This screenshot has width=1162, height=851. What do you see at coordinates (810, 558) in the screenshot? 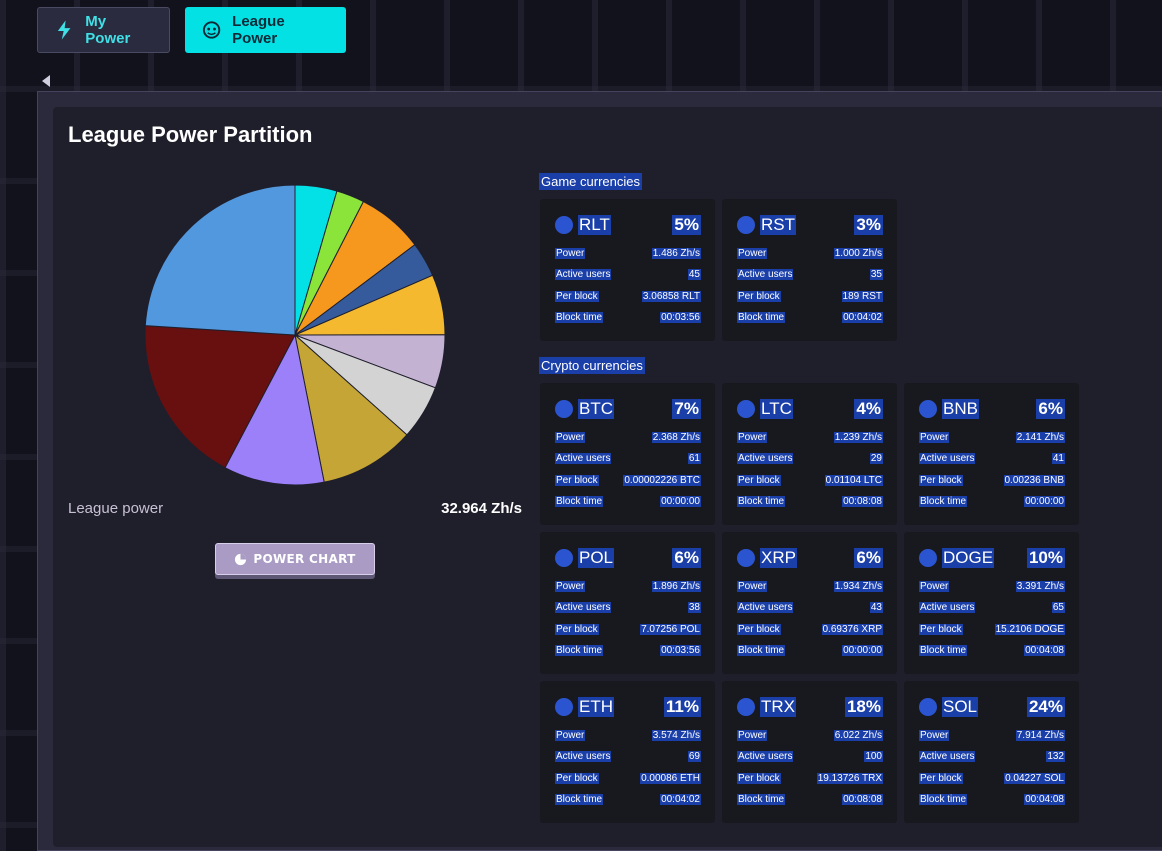
I see `card-header: XRP 6%` at bounding box center [810, 558].